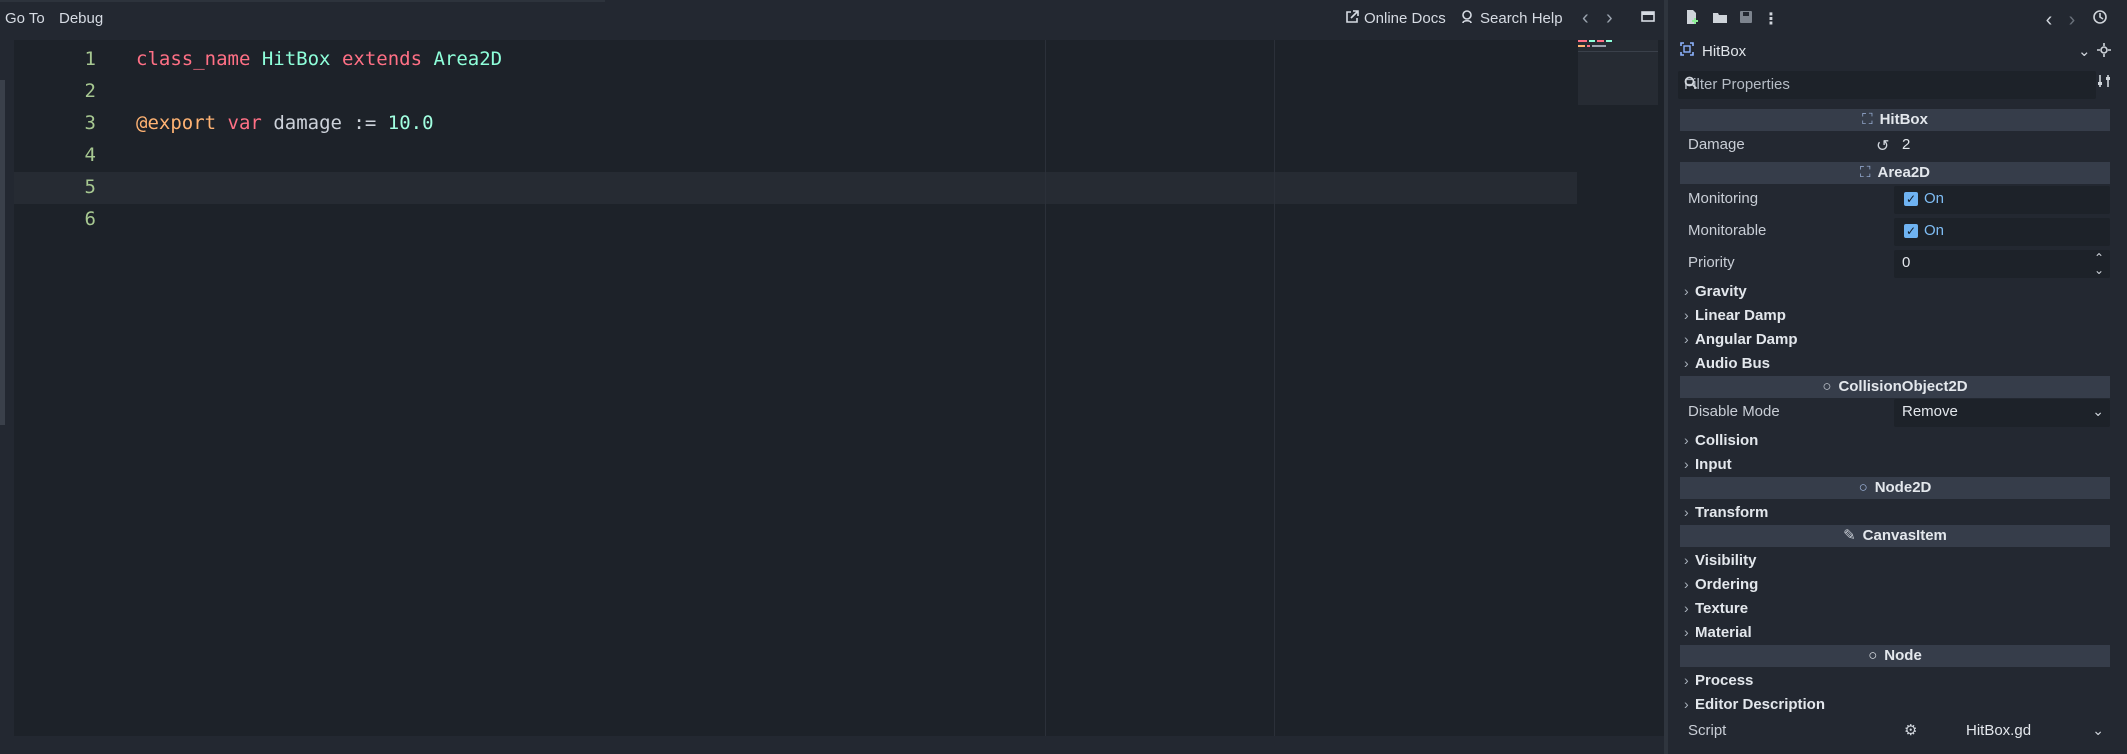  Describe the element at coordinates (1895, 173) in the screenshot. I see `section-area2d: ⛶ Area2D` at that location.